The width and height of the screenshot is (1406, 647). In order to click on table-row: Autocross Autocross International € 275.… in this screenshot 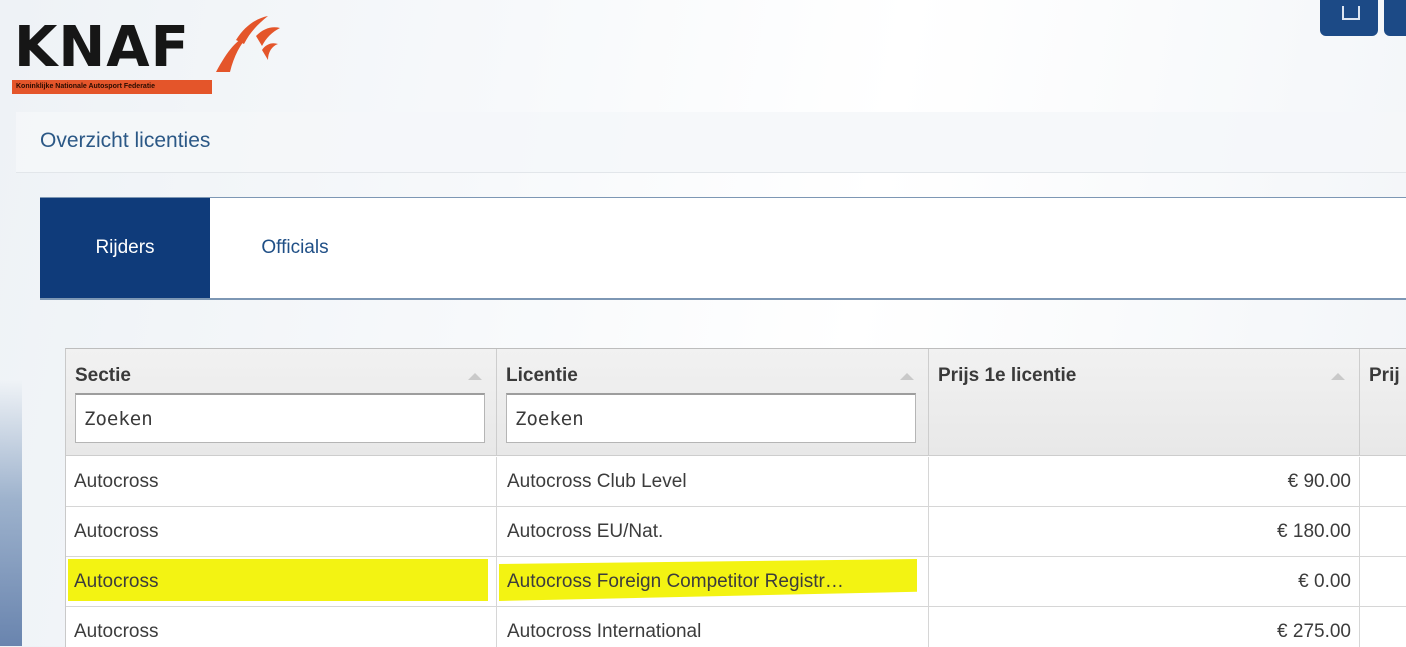, I will do `click(736, 627)`.